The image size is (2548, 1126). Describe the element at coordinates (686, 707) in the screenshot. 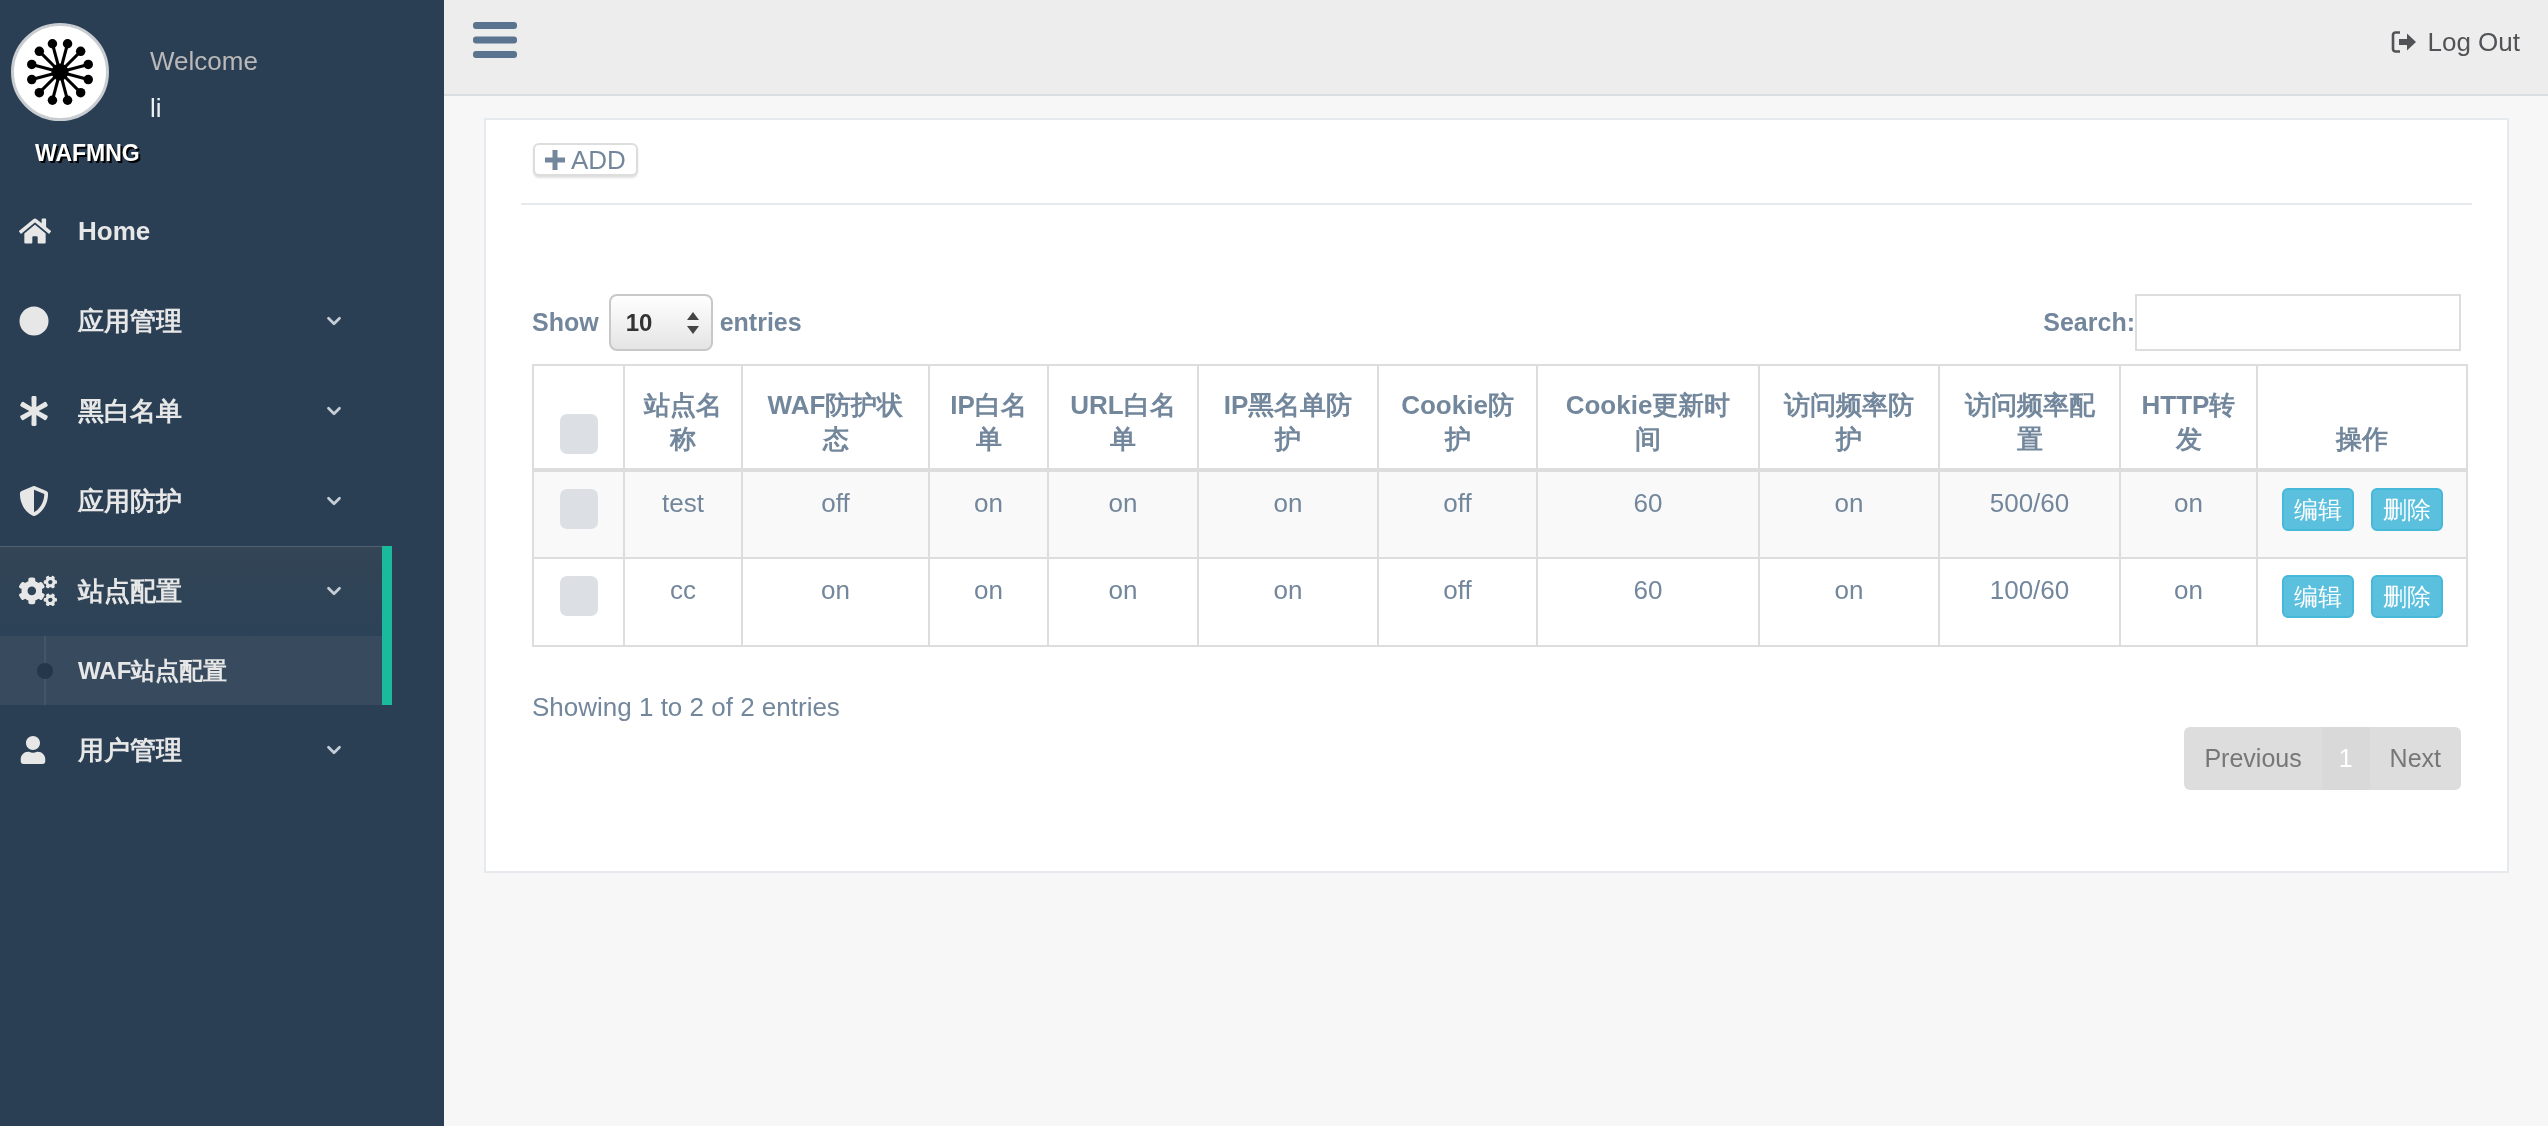

I see `table-info: Showing 1 to 2 of 2 entries` at that location.